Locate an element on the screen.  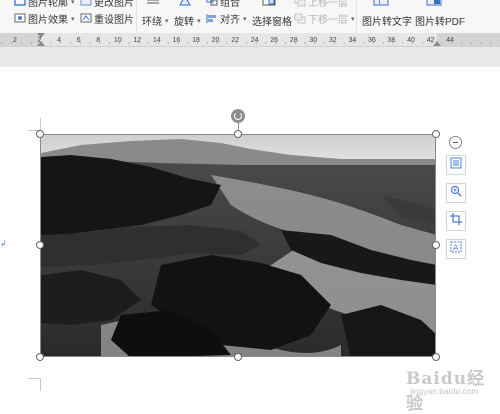
ruler-tick-label: 40 is located at coordinates (411, 40).